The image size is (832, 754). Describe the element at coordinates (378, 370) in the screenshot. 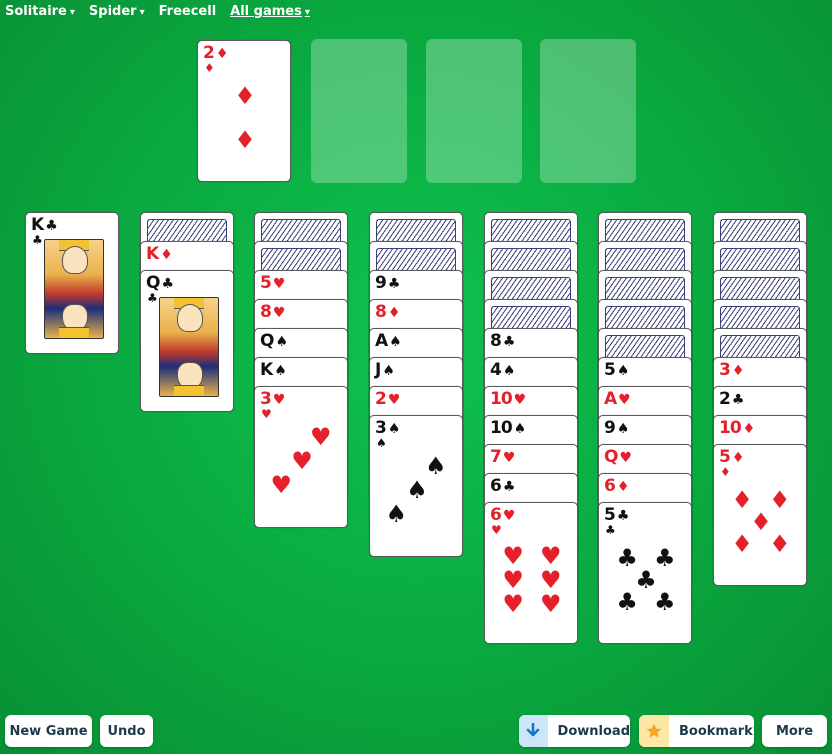

I see `card-rank: J` at that location.